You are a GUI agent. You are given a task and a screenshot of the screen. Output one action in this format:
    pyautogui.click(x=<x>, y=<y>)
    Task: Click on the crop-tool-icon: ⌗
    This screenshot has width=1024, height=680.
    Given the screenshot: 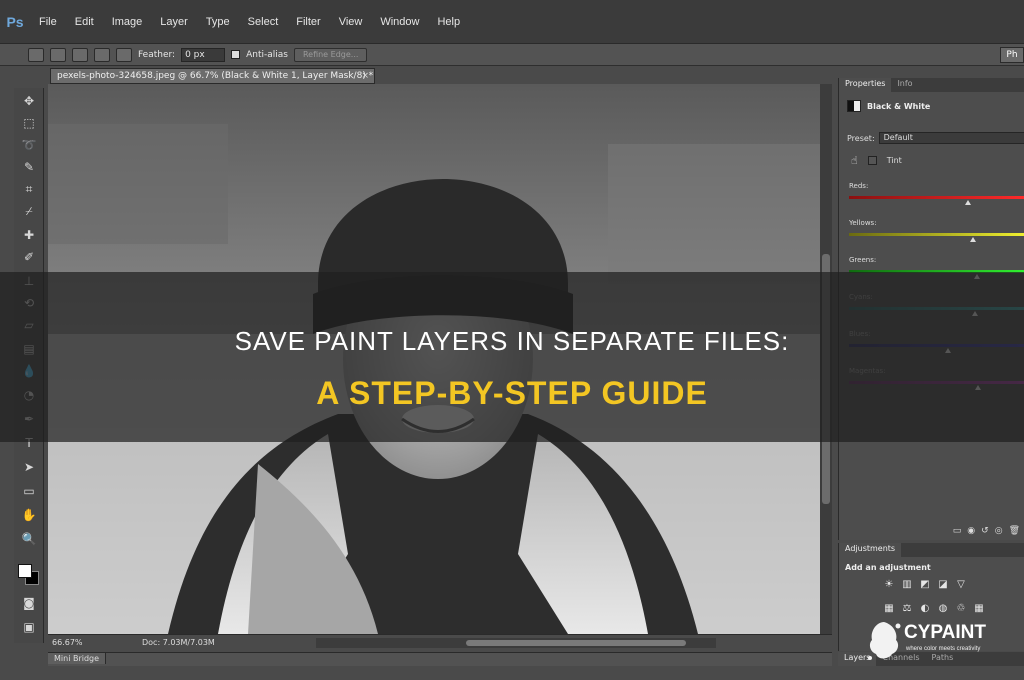 What is the action you would take?
    pyautogui.click(x=29, y=189)
    